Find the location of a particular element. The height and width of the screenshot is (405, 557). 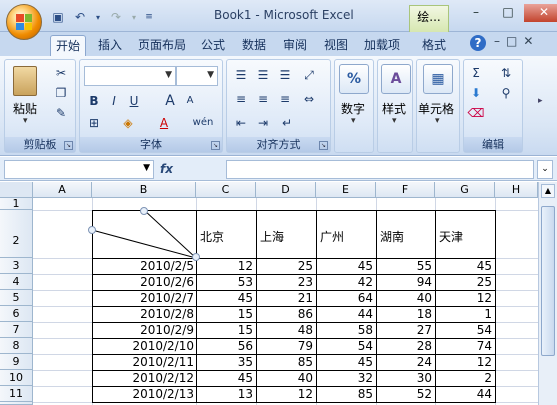

value-cell: 32 is located at coordinates (344, 378).